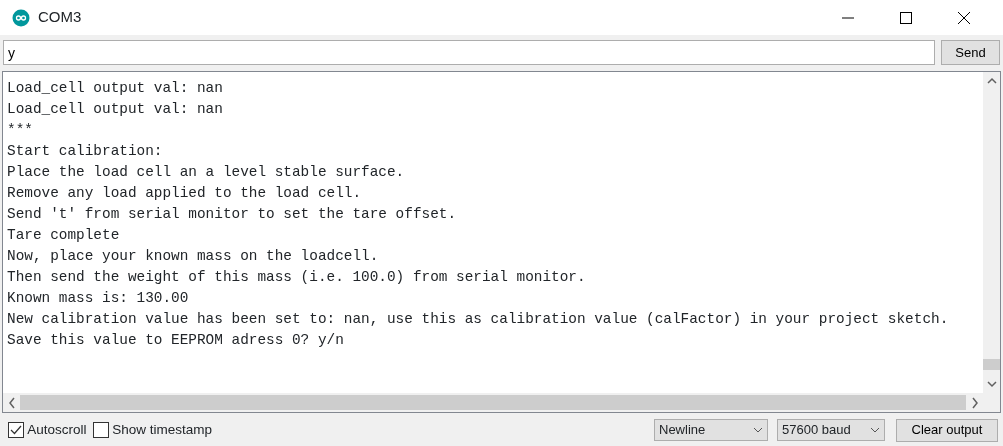  Describe the element at coordinates (831, 430) in the screenshot. I see `baud-rate-dropdown: 57600 baud` at that location.